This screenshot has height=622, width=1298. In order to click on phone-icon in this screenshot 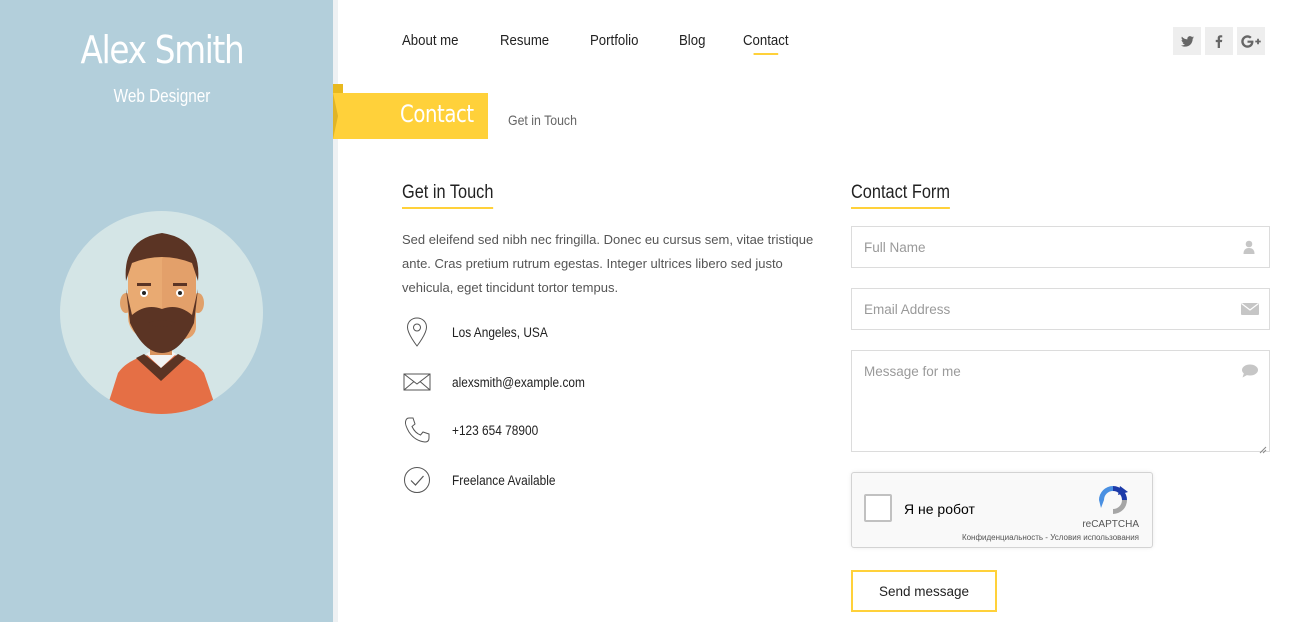, I will do `click(417, 430)`.